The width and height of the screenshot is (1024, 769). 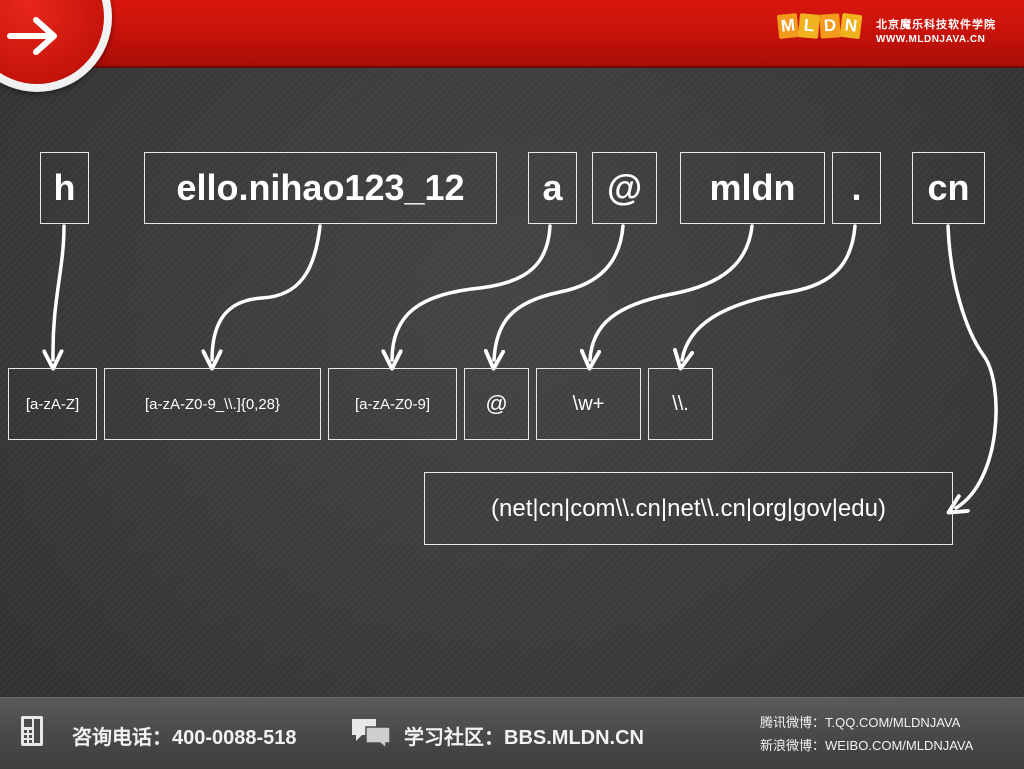 I want to click on email-part-domain: mldn, so click(x=752, y=188).